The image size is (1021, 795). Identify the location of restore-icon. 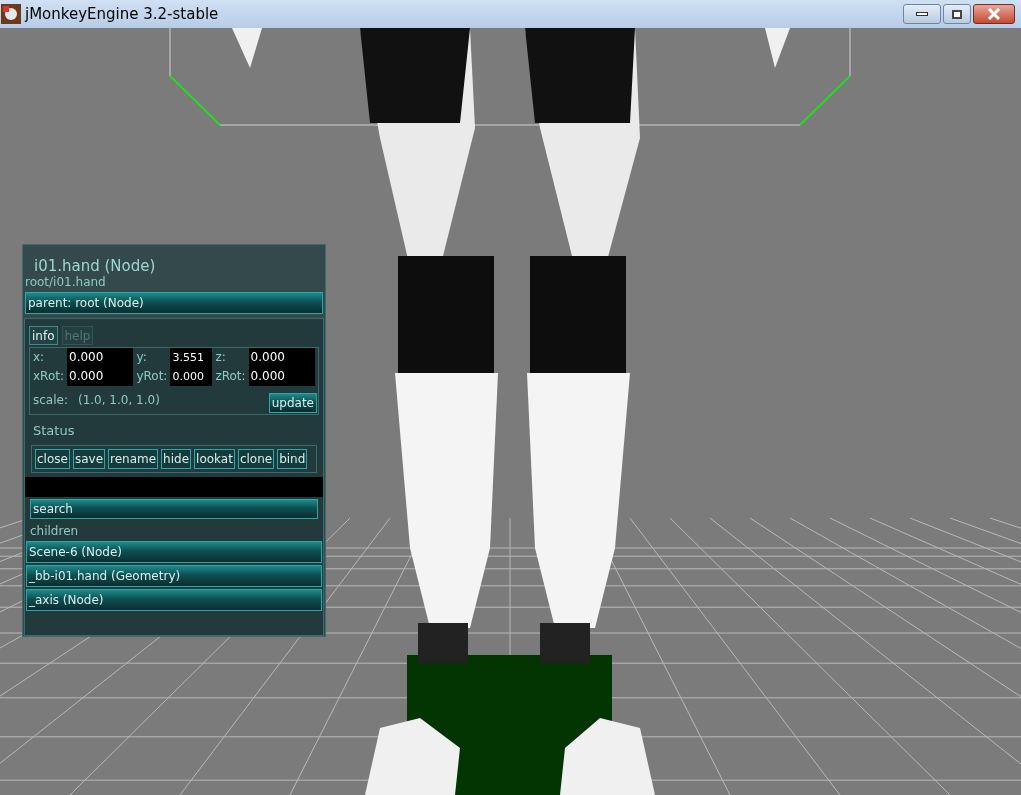
(957, 14).